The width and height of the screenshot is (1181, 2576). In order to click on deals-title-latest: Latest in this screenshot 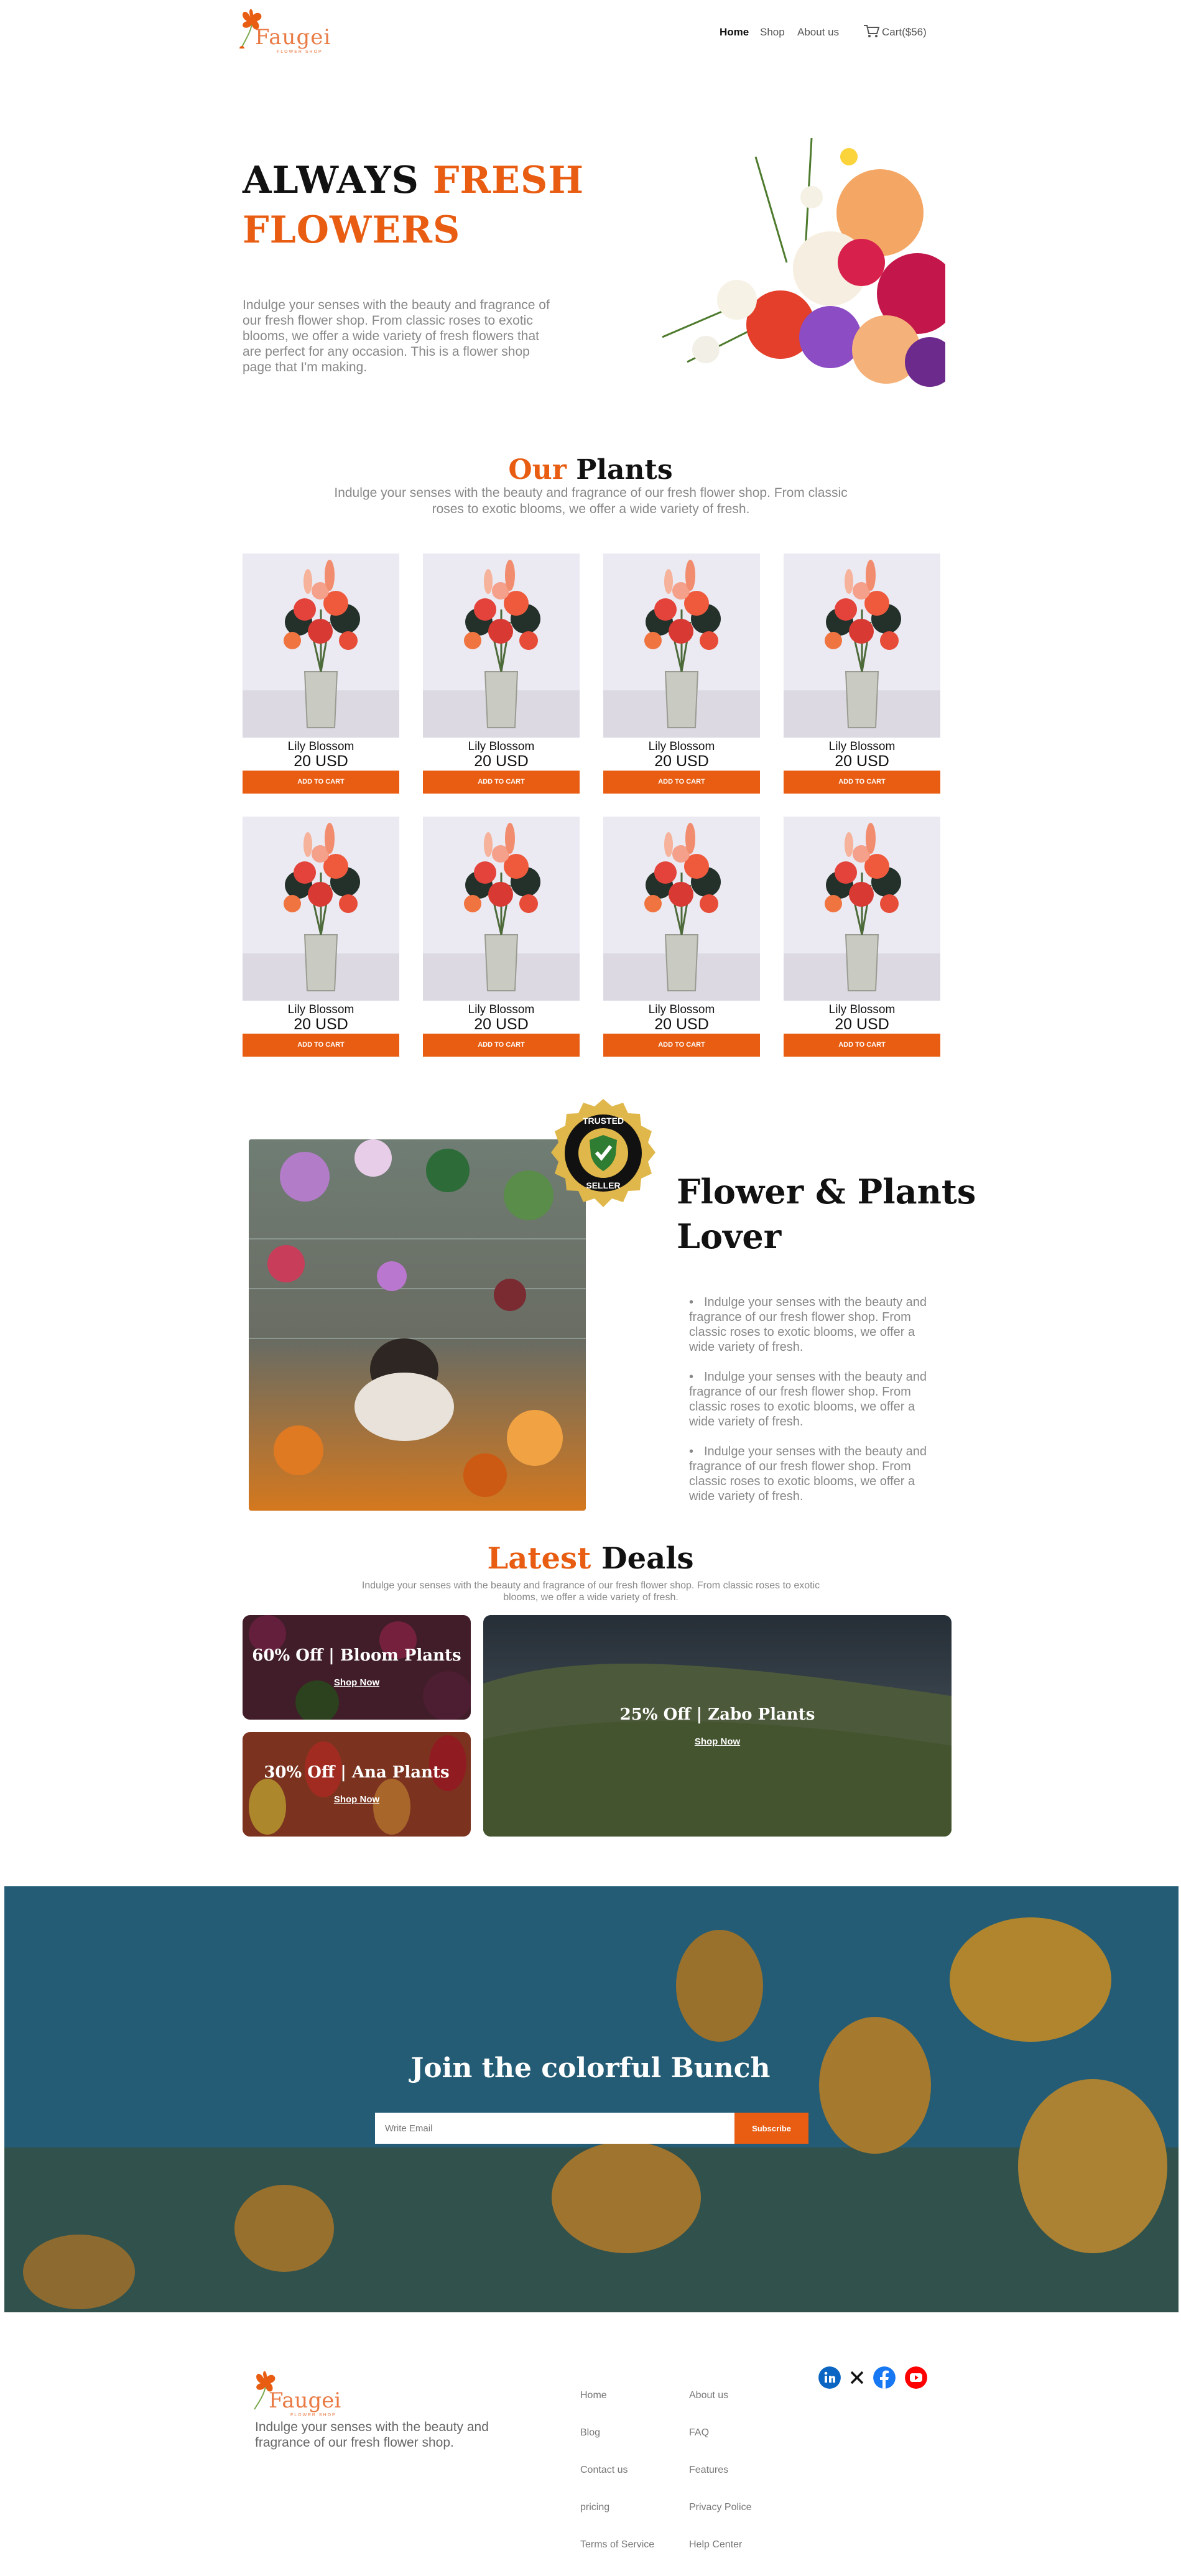, I will do `click(539, 1558)`.